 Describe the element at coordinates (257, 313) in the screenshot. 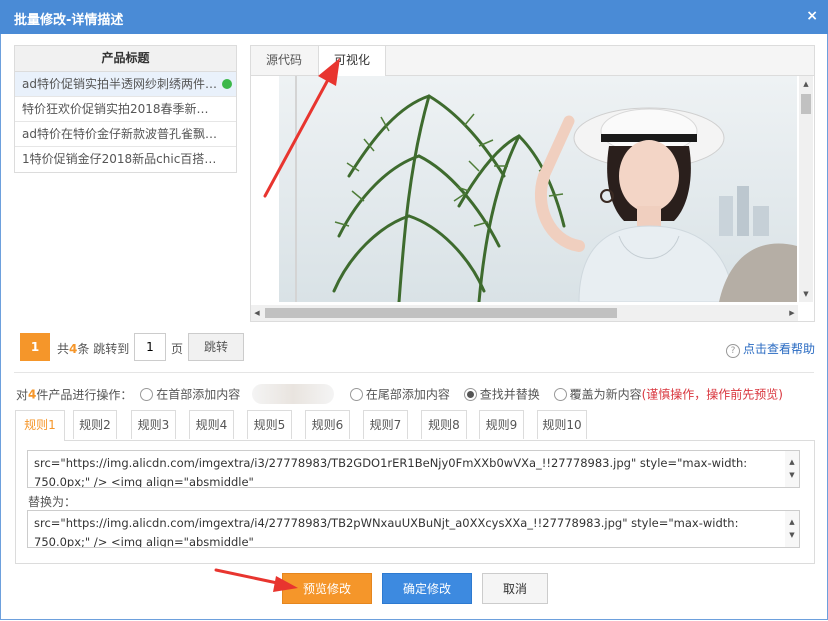

I see `scroll-left-icon: ◀` at that location.